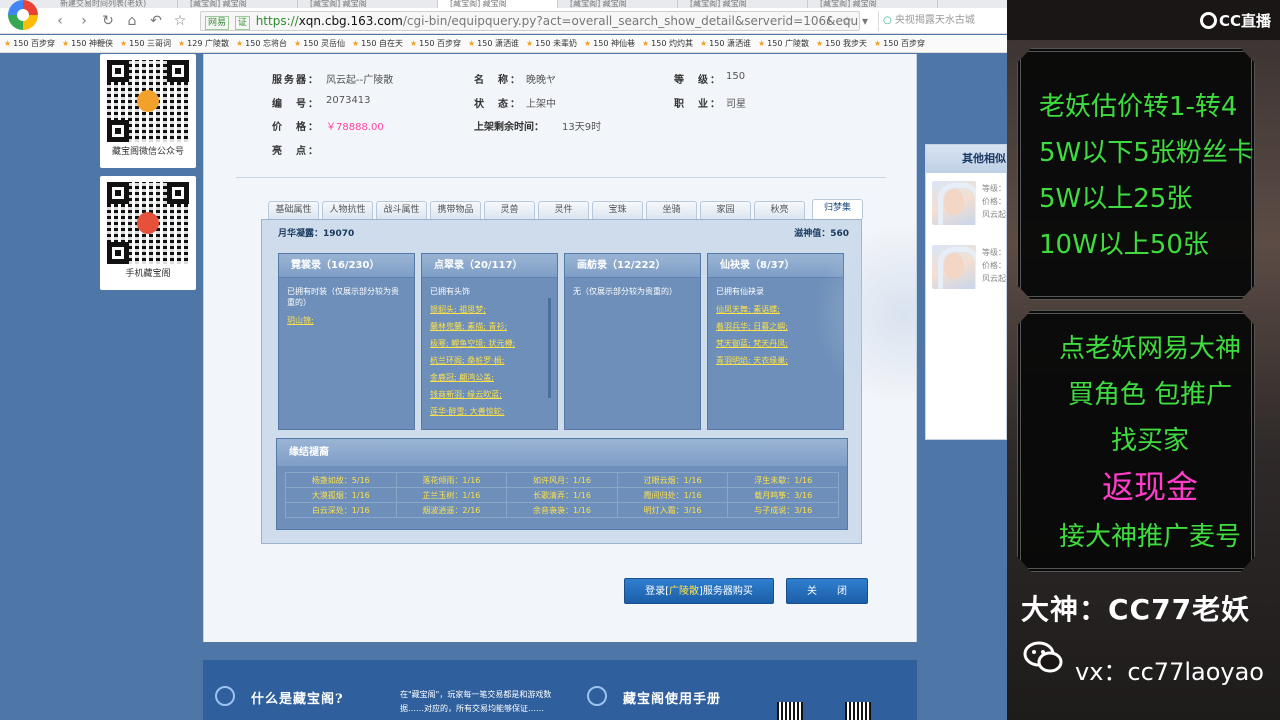 This screenshot has height=720, width=1280. Describe the element at coordinates (549, 348) in the screenshot. I see `card-scrollbar` at that location.